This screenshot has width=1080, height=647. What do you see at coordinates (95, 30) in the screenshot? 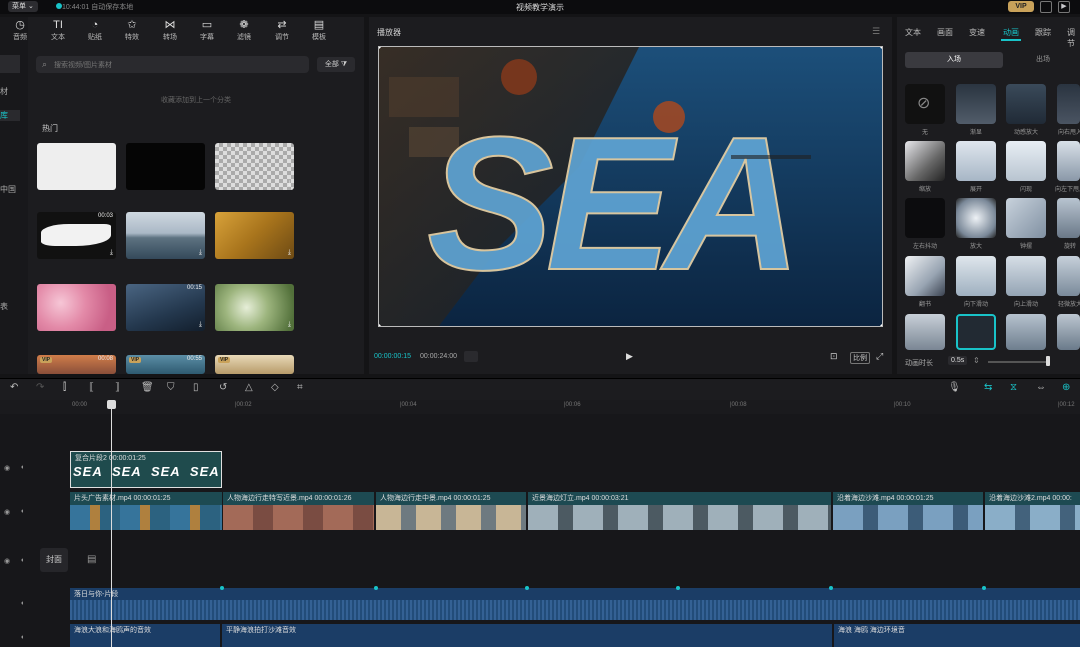
I see `tab-sticker: ◔ 贴纸` at bounding box center [95, 30].